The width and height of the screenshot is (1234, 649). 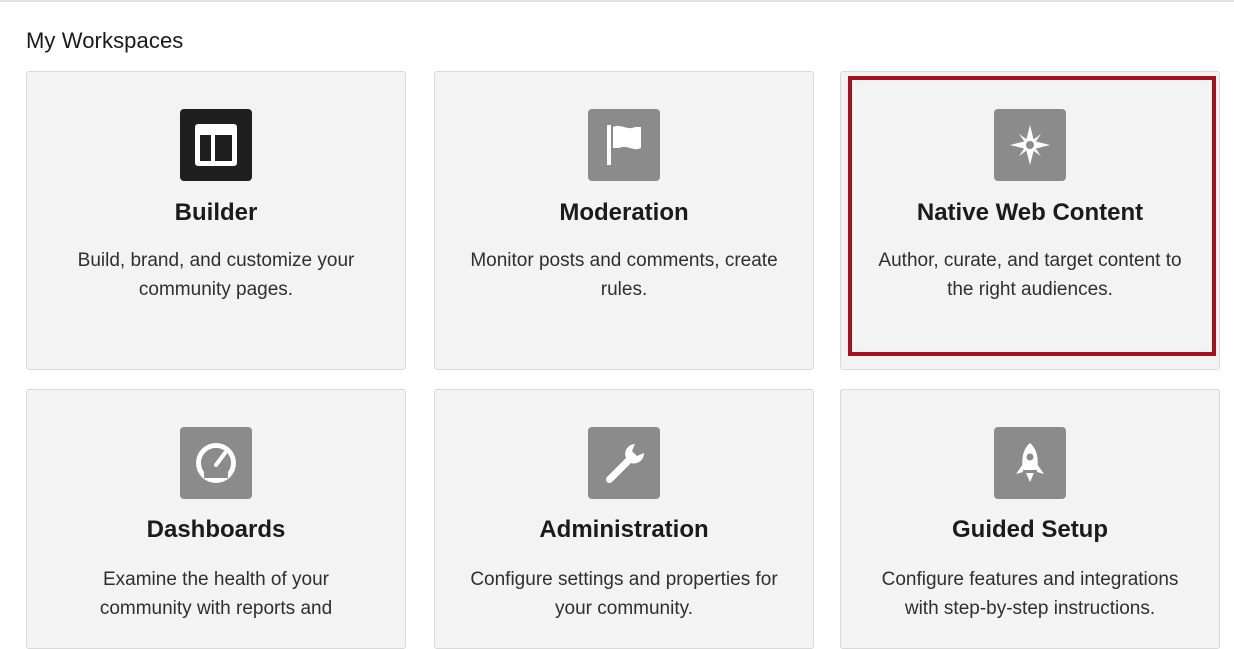 What do you see at coordinates (216, 212) in the screenshot?
I see `card-title: Builder` at bounding box center [216, 212].